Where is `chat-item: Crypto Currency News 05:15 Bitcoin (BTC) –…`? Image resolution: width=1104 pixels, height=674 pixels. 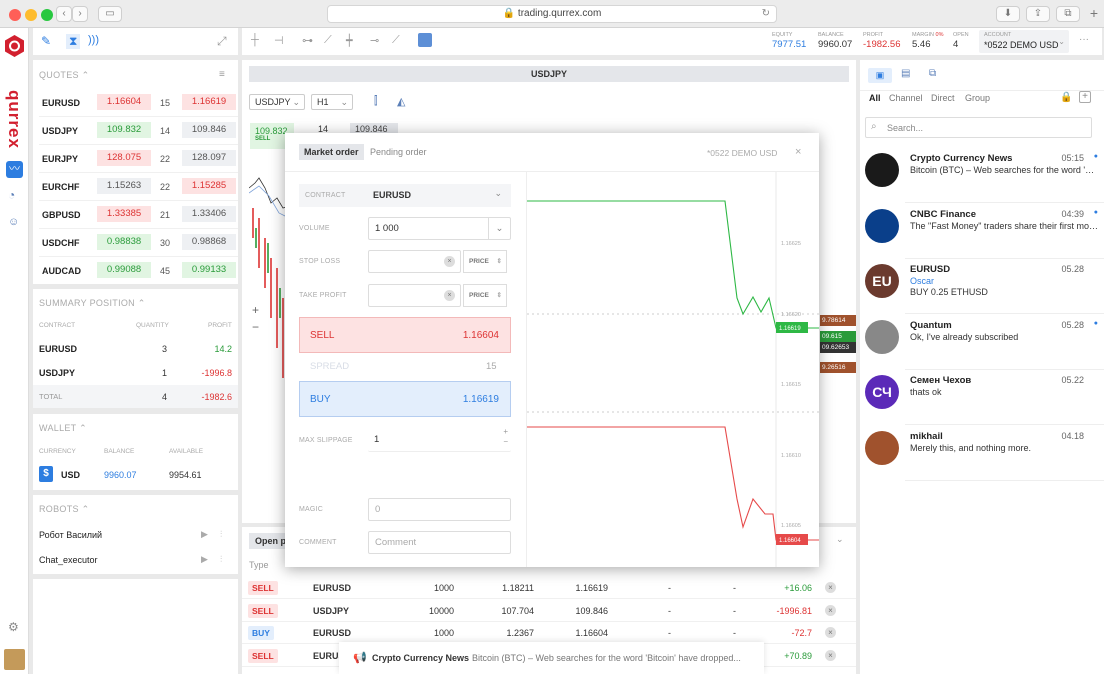 chat-item: Crypto Currency News 05:15 Bitcoin (BTC) –… is located at coordinates (982, 175).